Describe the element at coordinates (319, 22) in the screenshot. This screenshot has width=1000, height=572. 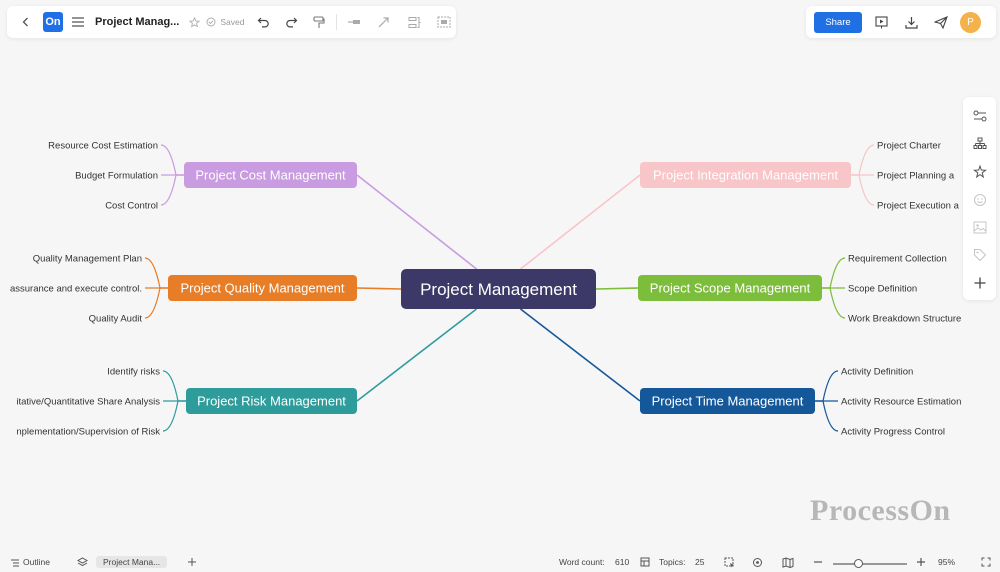
I see `format-painter-icon` at that location.